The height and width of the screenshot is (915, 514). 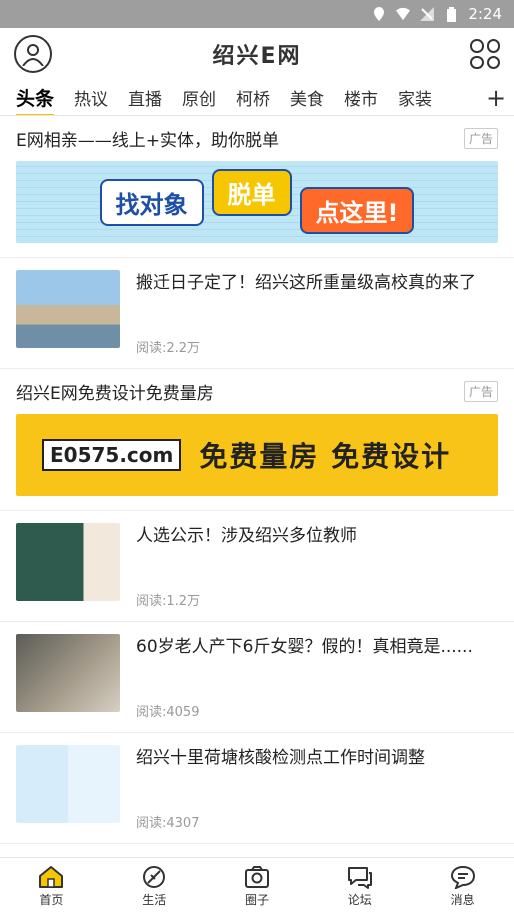 What do you see at coordinates (462, 900) in the screenshot?
I see `nav-label: 消息` at bounding box center [462, 900].